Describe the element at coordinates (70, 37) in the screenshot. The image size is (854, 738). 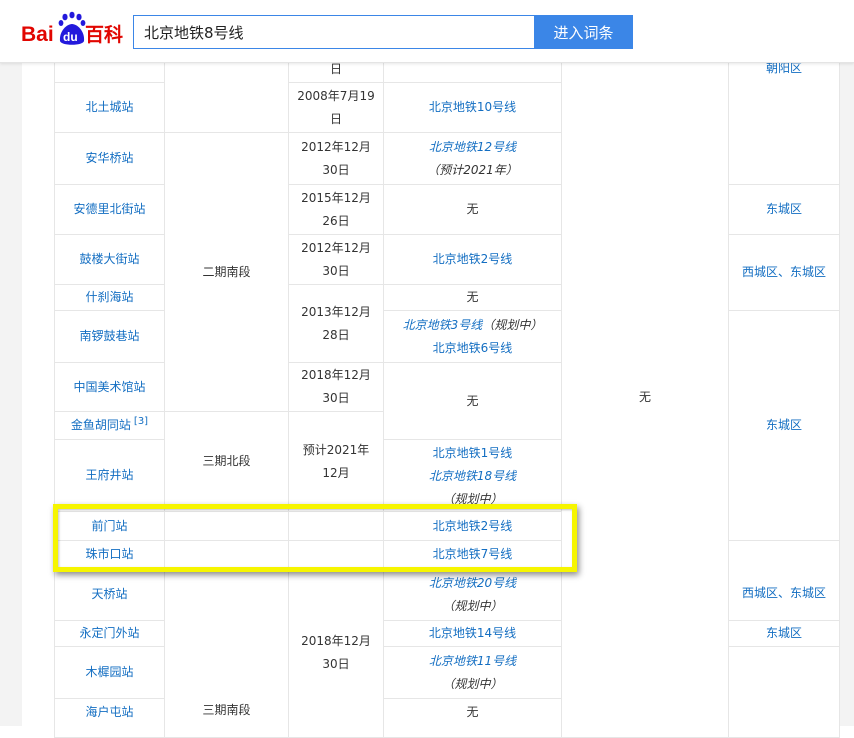
I see `logo-du-text: du` at that location.